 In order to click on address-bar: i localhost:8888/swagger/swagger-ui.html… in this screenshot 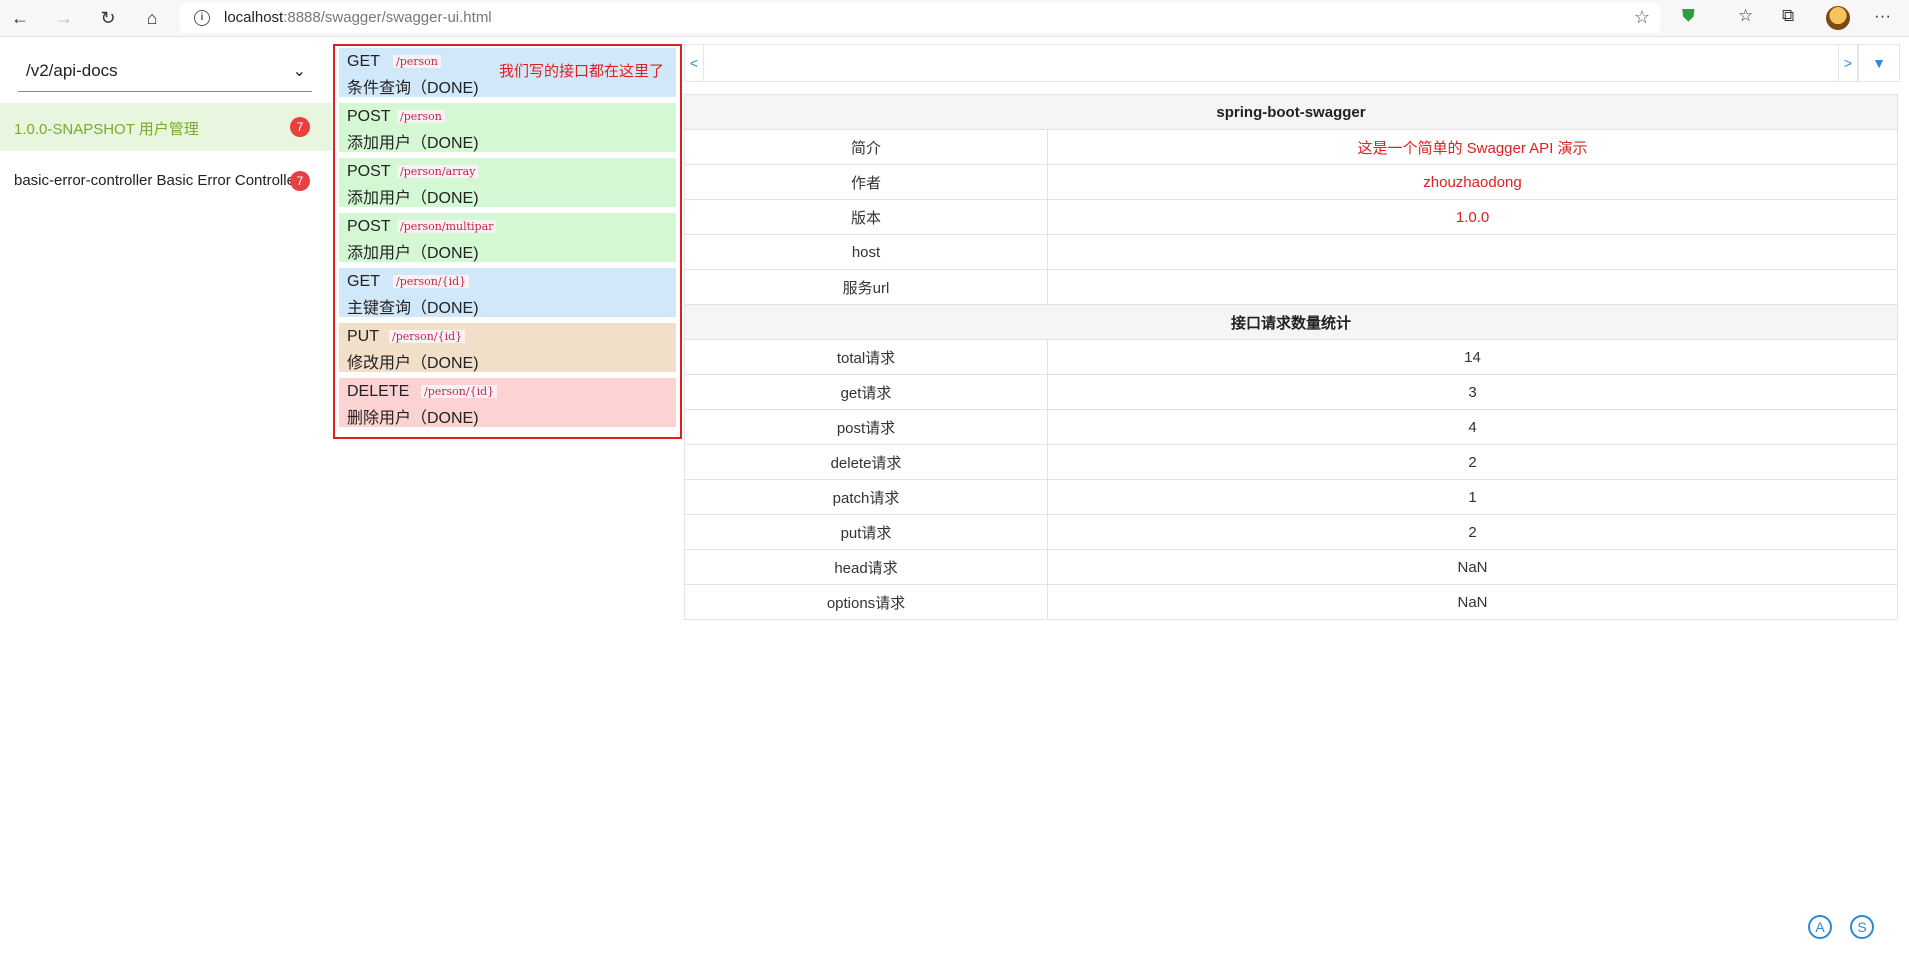, I will do `click(920, 18)`.